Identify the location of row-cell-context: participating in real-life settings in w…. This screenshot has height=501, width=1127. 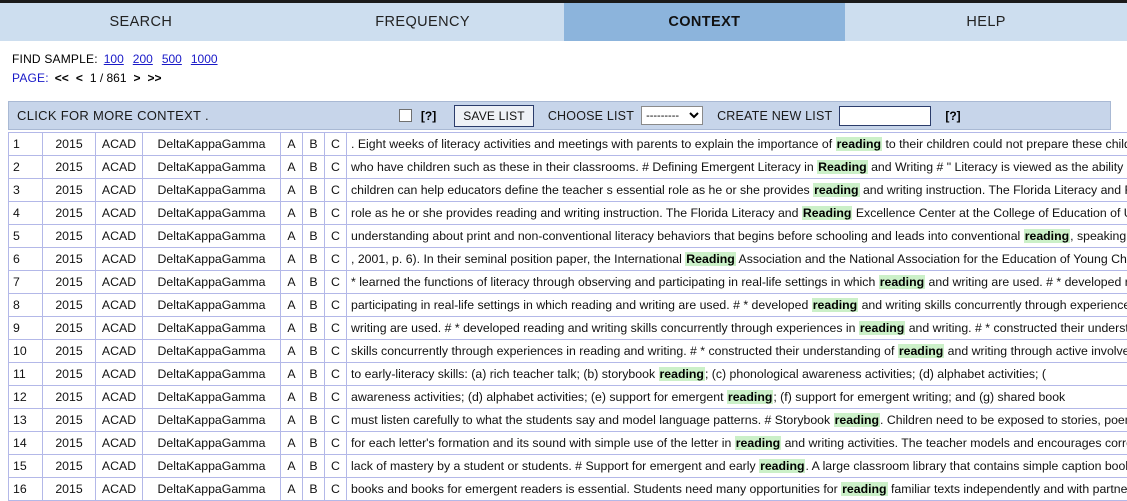
(737, 305).